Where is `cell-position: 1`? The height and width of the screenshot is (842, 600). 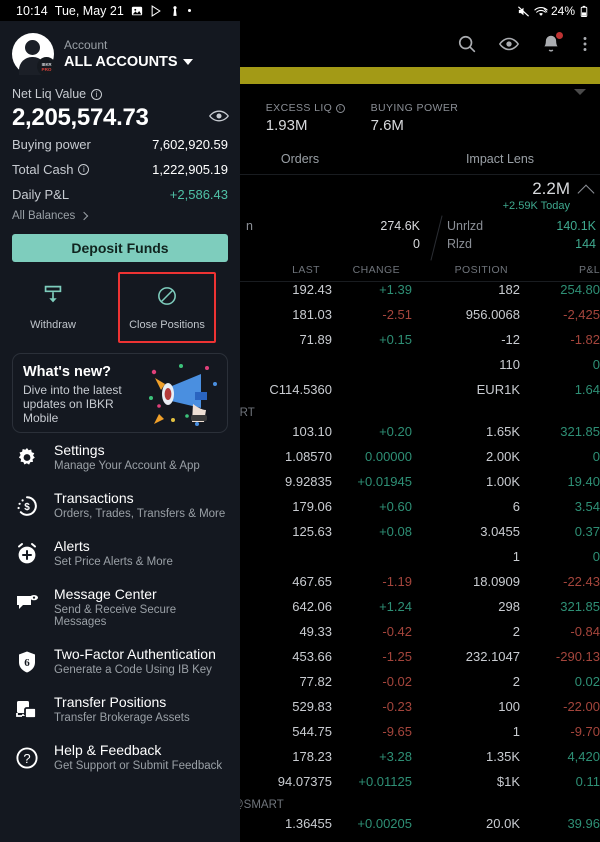
cell-position: 1 is located at coordinates (516, 556).